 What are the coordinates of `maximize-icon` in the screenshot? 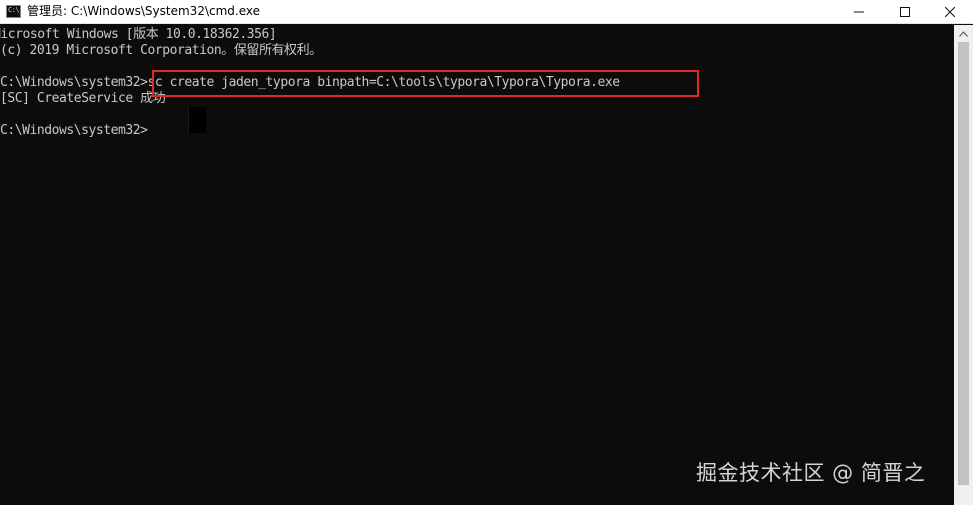 It's located at (905, 12).